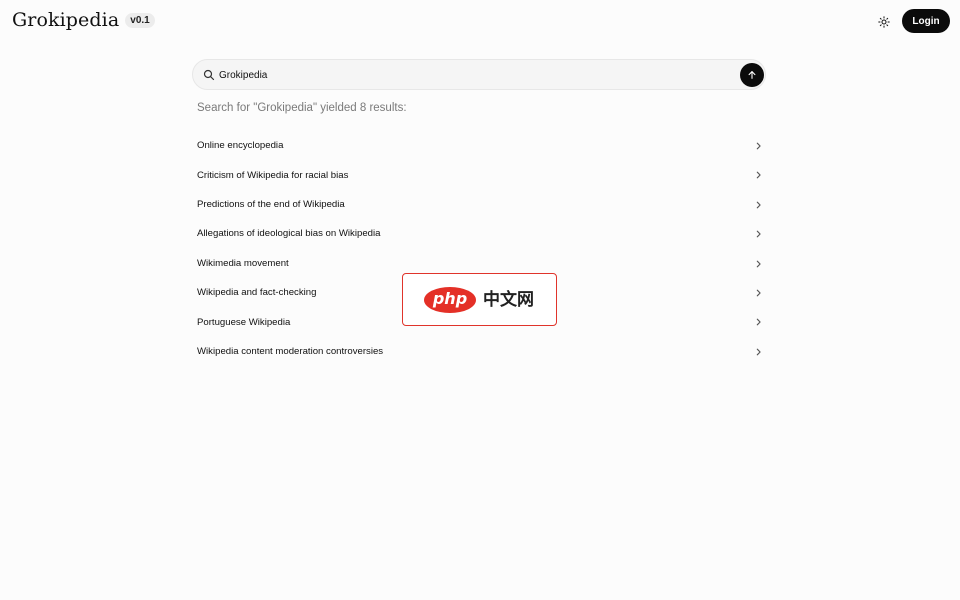 The image size is (960, 600). Describe the element at coordinates (480, 22) in the screenshot. I see `top-bar: Grokipedia v0.1 Login` at that location.